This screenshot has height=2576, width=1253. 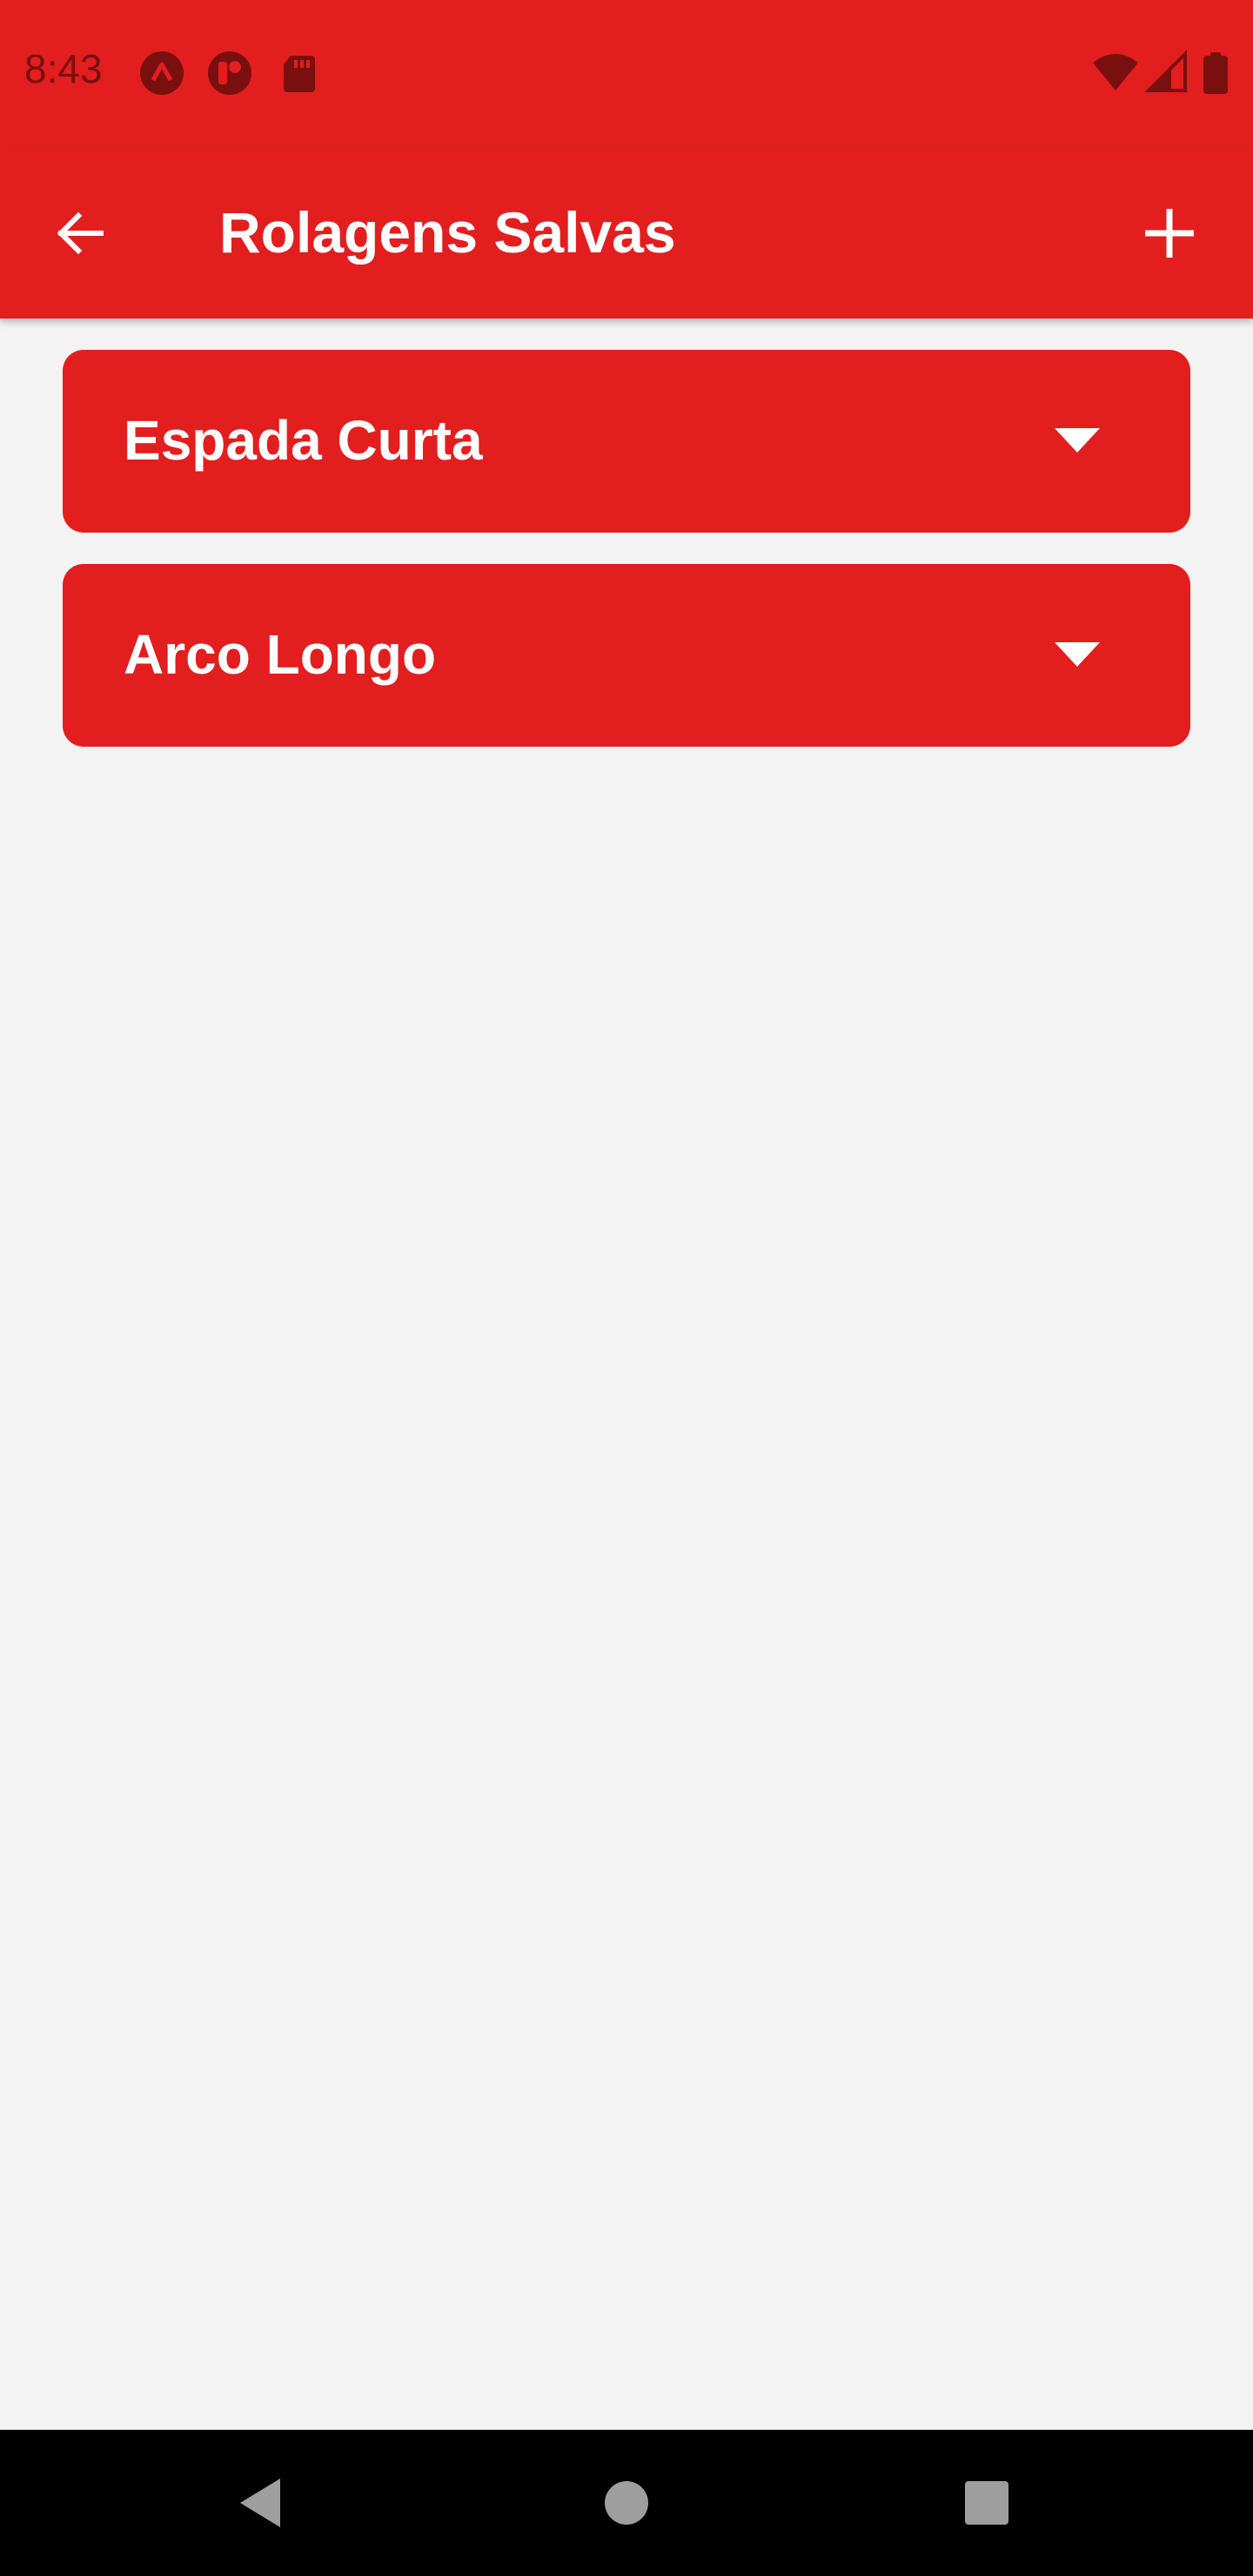 I want to click on status-time: 8:43, so click(x=63, y=68).